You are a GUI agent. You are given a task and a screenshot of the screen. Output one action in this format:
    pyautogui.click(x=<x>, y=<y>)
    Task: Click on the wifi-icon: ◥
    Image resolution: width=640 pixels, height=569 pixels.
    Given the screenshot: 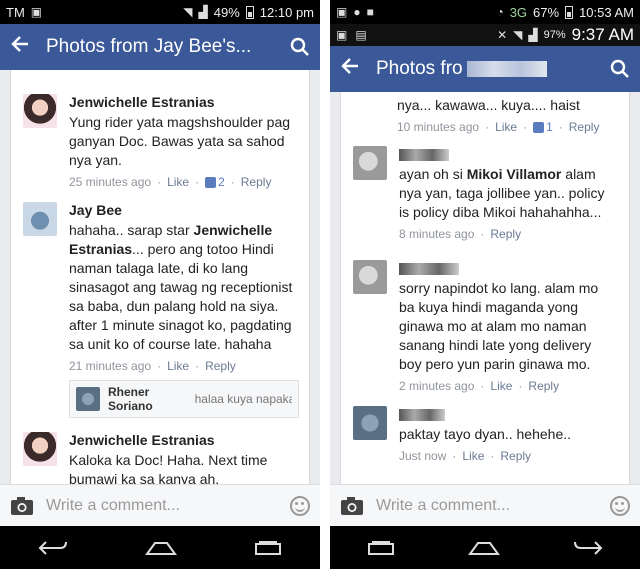 What is the action you would take?
    pyautogui.click(x=188, y=12)
    